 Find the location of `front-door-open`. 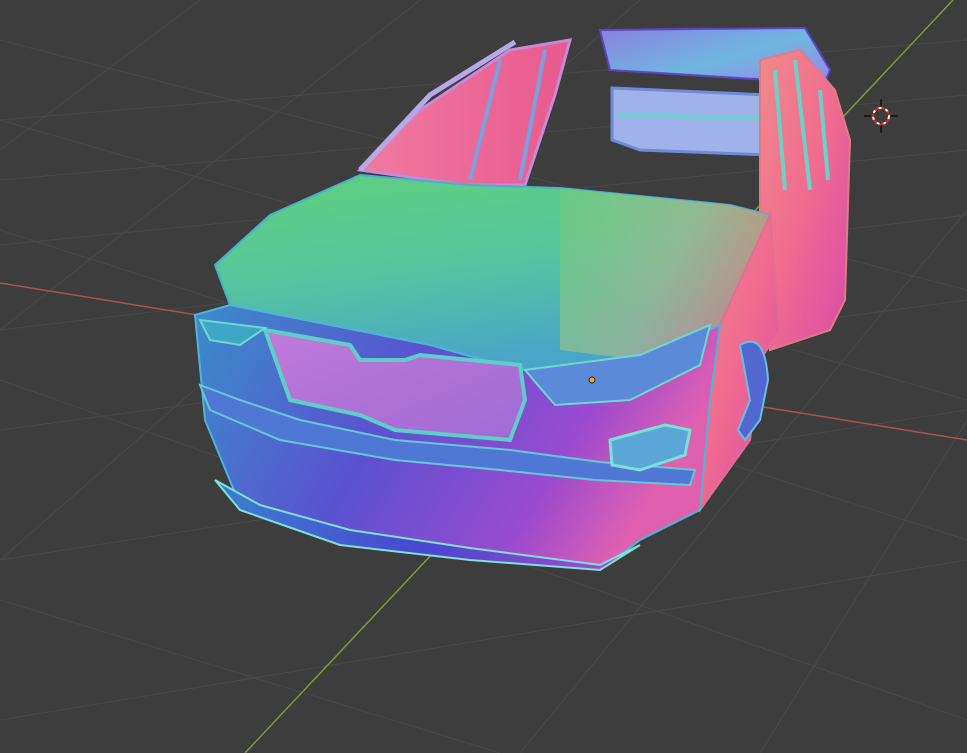

front-door-open is located at coordinates (464, 112).